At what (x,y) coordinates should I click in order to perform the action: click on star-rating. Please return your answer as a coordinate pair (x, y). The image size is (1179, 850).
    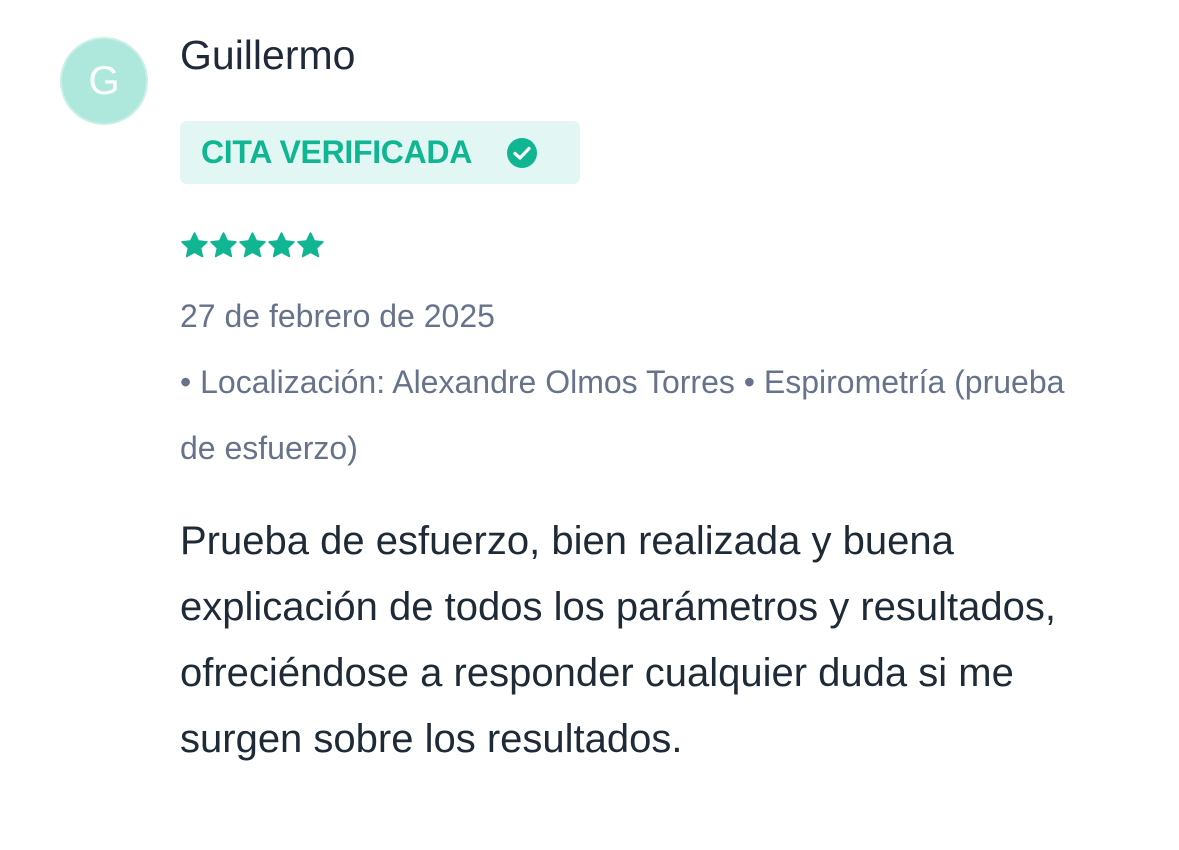
    Looking at the image, I should click on (252, 245).